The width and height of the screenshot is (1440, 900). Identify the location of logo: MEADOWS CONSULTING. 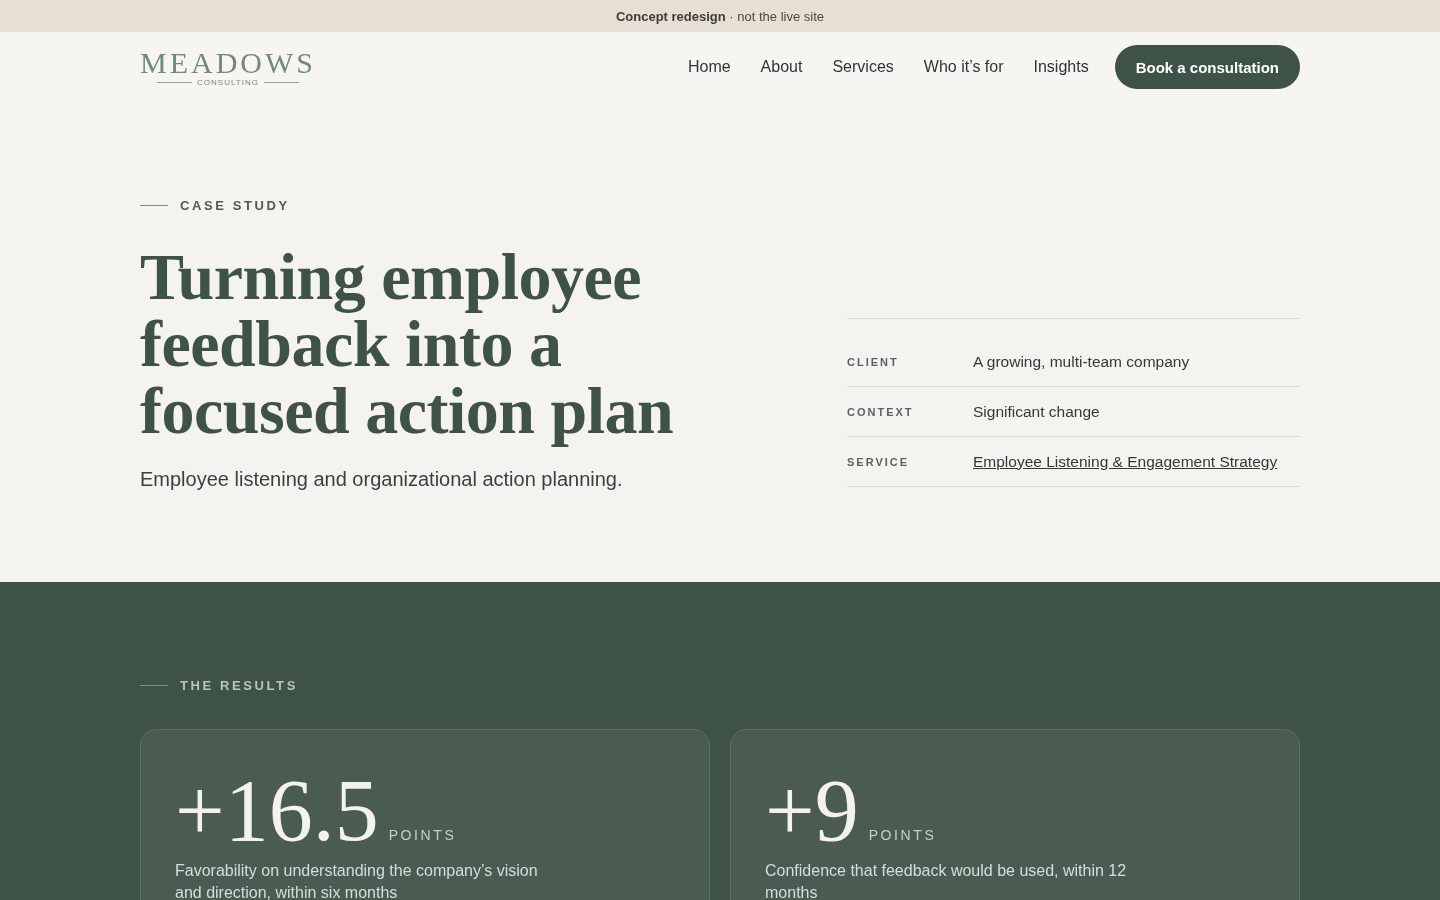
(228, 67).